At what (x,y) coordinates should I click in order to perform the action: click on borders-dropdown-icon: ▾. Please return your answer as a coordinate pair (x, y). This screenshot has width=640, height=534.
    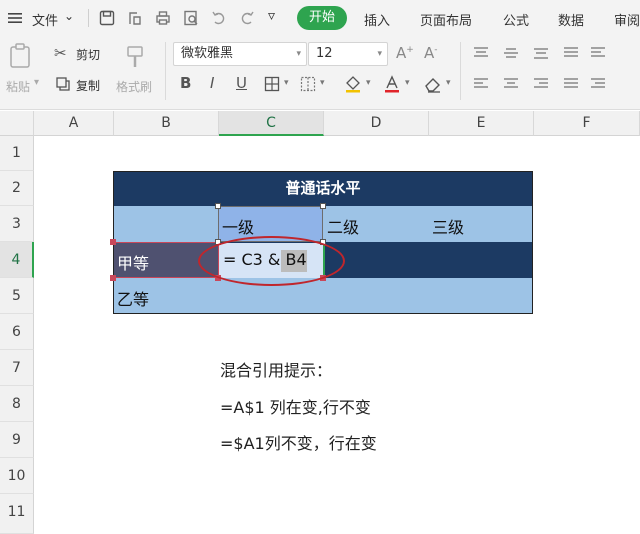
    Looking at the image, I should click on (286, 83).